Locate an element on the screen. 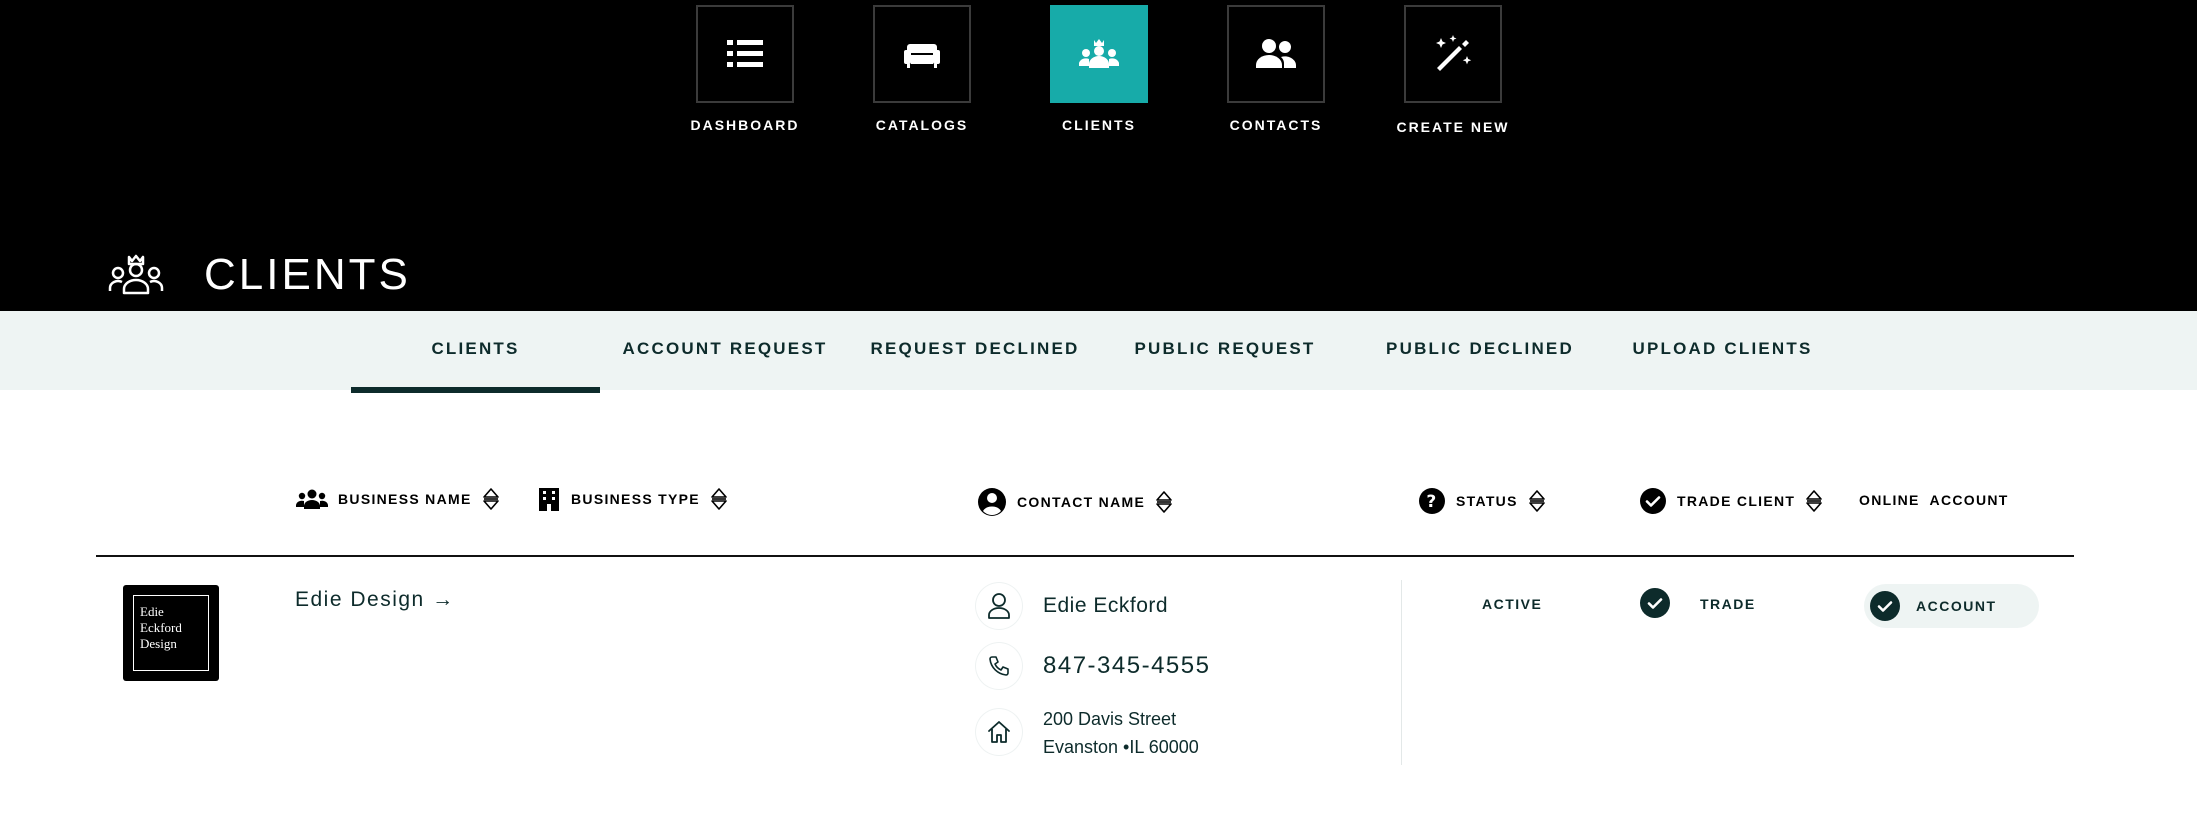  business-name-link: Edie Design → is located at coordinates (375, 600).